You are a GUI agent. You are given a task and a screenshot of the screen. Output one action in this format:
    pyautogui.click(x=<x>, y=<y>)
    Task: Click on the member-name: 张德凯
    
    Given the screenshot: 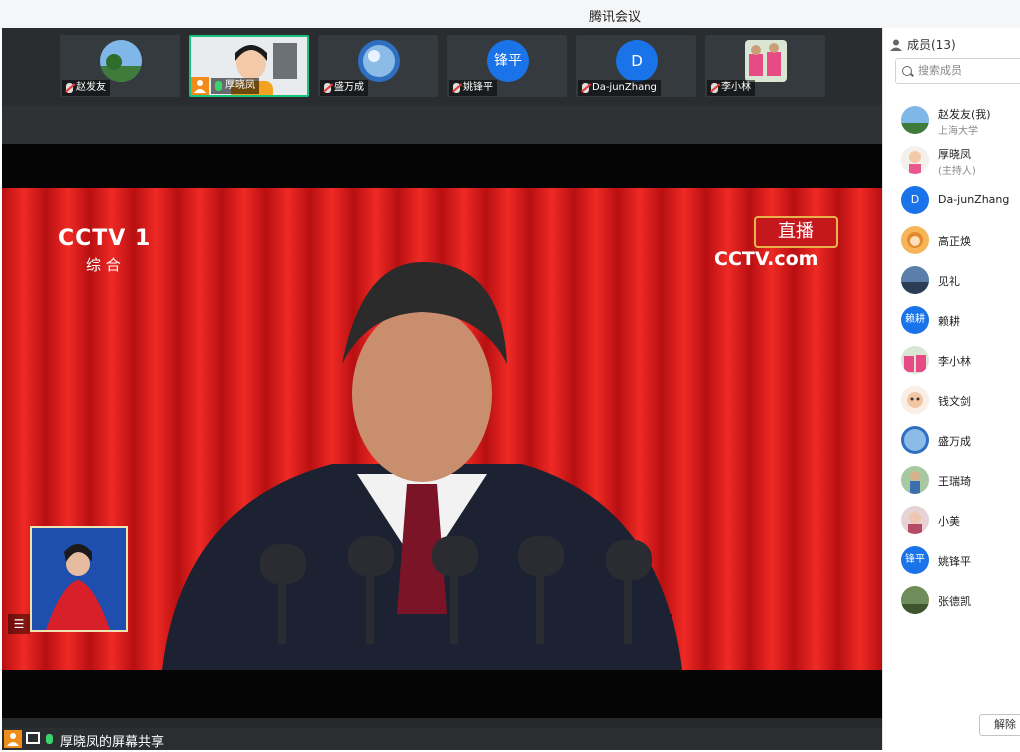 What is the action you would take?
    pyautogui.click(x=954, y=601)
    